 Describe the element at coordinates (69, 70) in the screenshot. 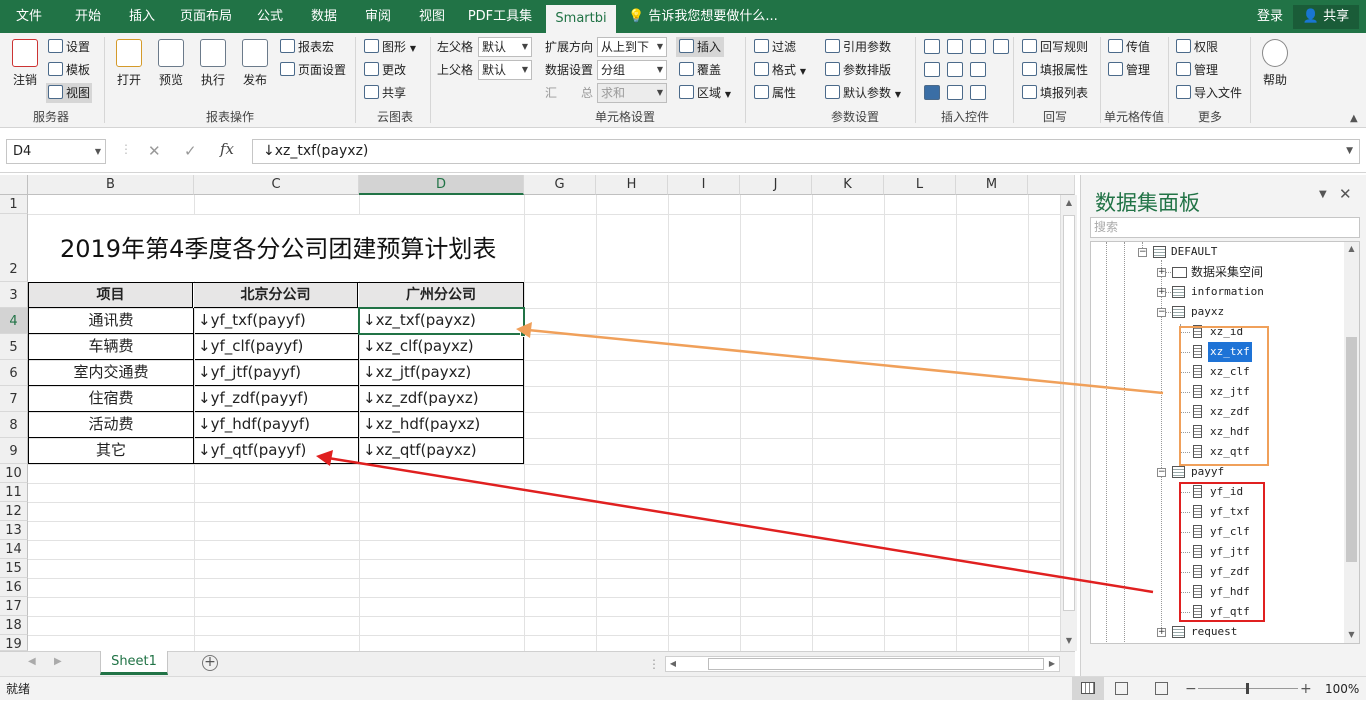

I see `template-button: 模板` at that location.